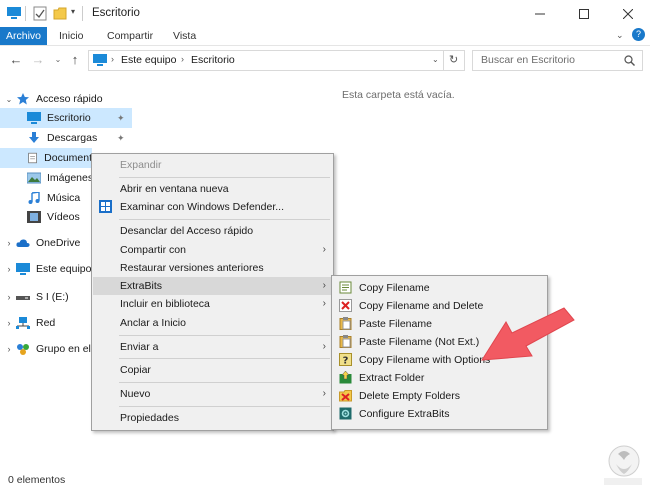 The image size is (650, 490). Describe the element at coordinates (212, 370) in the screenshot. I see `menu-item-copiar: Copiar` at that location.